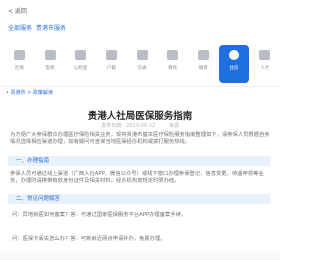  I want to click on tool-item-housing-fund: 公积金, so click(80, 64).